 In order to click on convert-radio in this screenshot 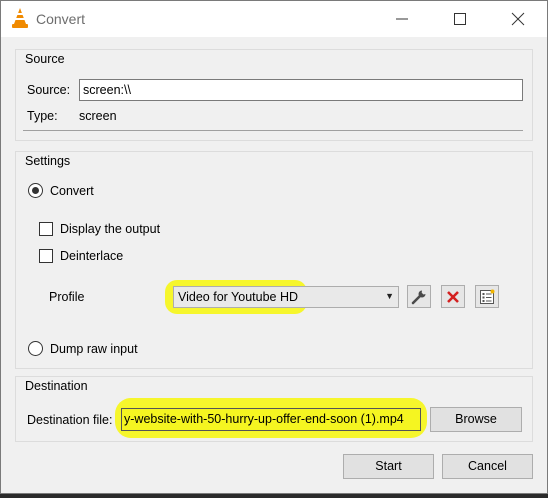, I will do `click(35, 190)`.